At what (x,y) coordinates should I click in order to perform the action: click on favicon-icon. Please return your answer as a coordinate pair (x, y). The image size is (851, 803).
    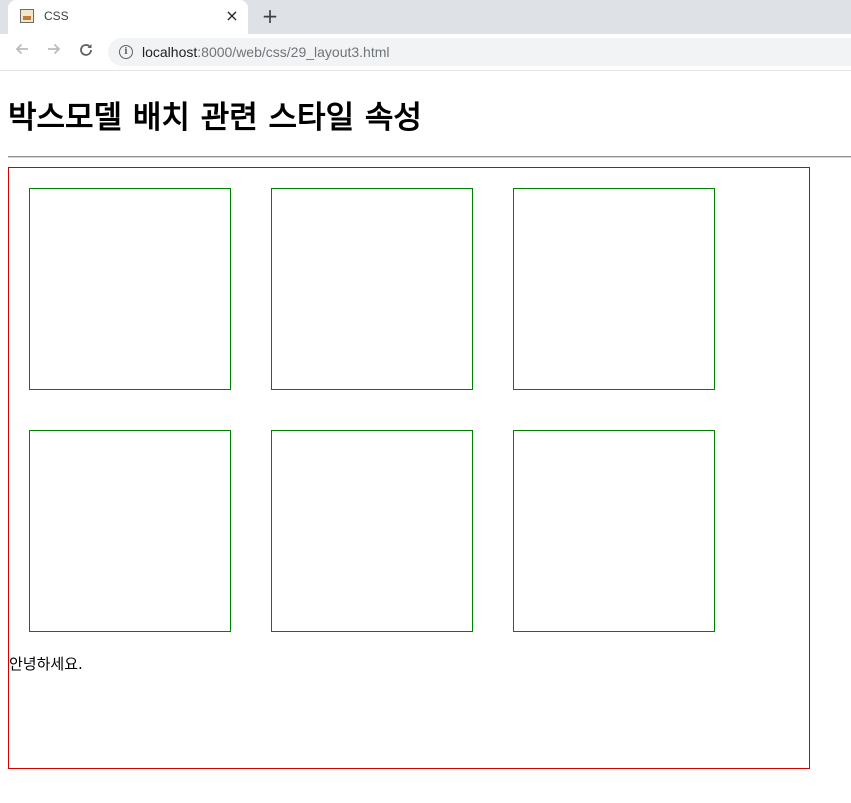
    Looking at the image, I should click on (27, 16).